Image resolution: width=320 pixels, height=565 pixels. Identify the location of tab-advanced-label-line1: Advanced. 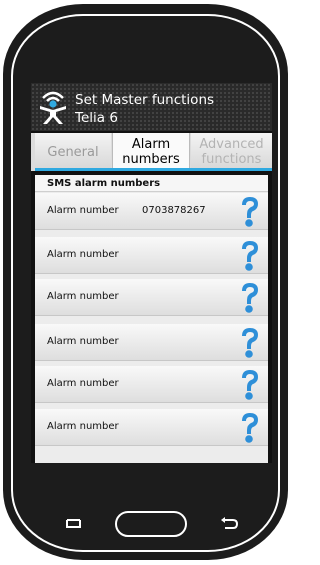
(231, 144).